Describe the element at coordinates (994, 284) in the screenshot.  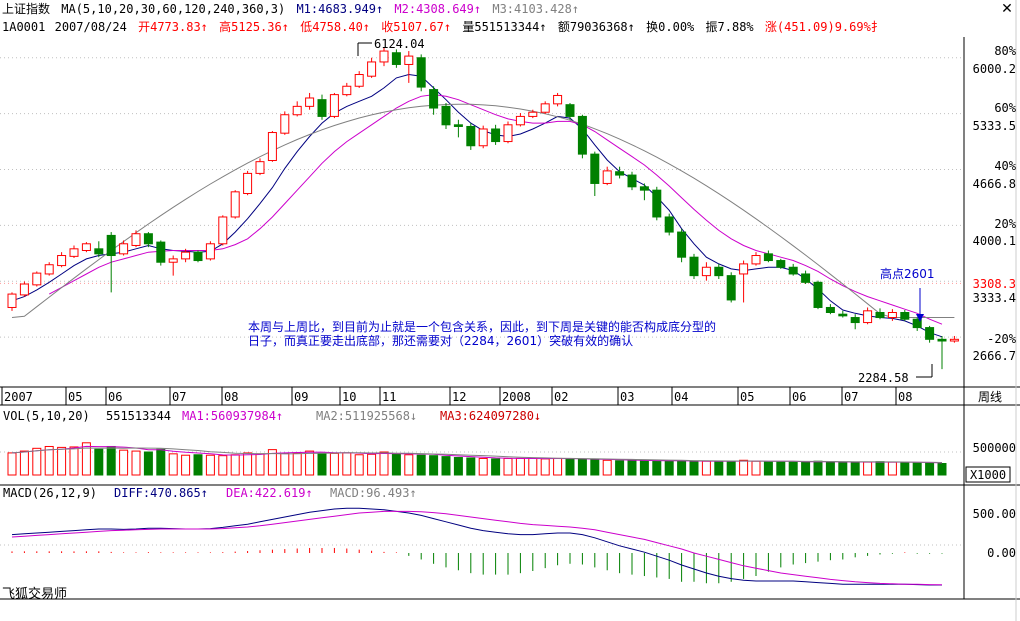
I see `ref-price-label: 3308.3` at that location.